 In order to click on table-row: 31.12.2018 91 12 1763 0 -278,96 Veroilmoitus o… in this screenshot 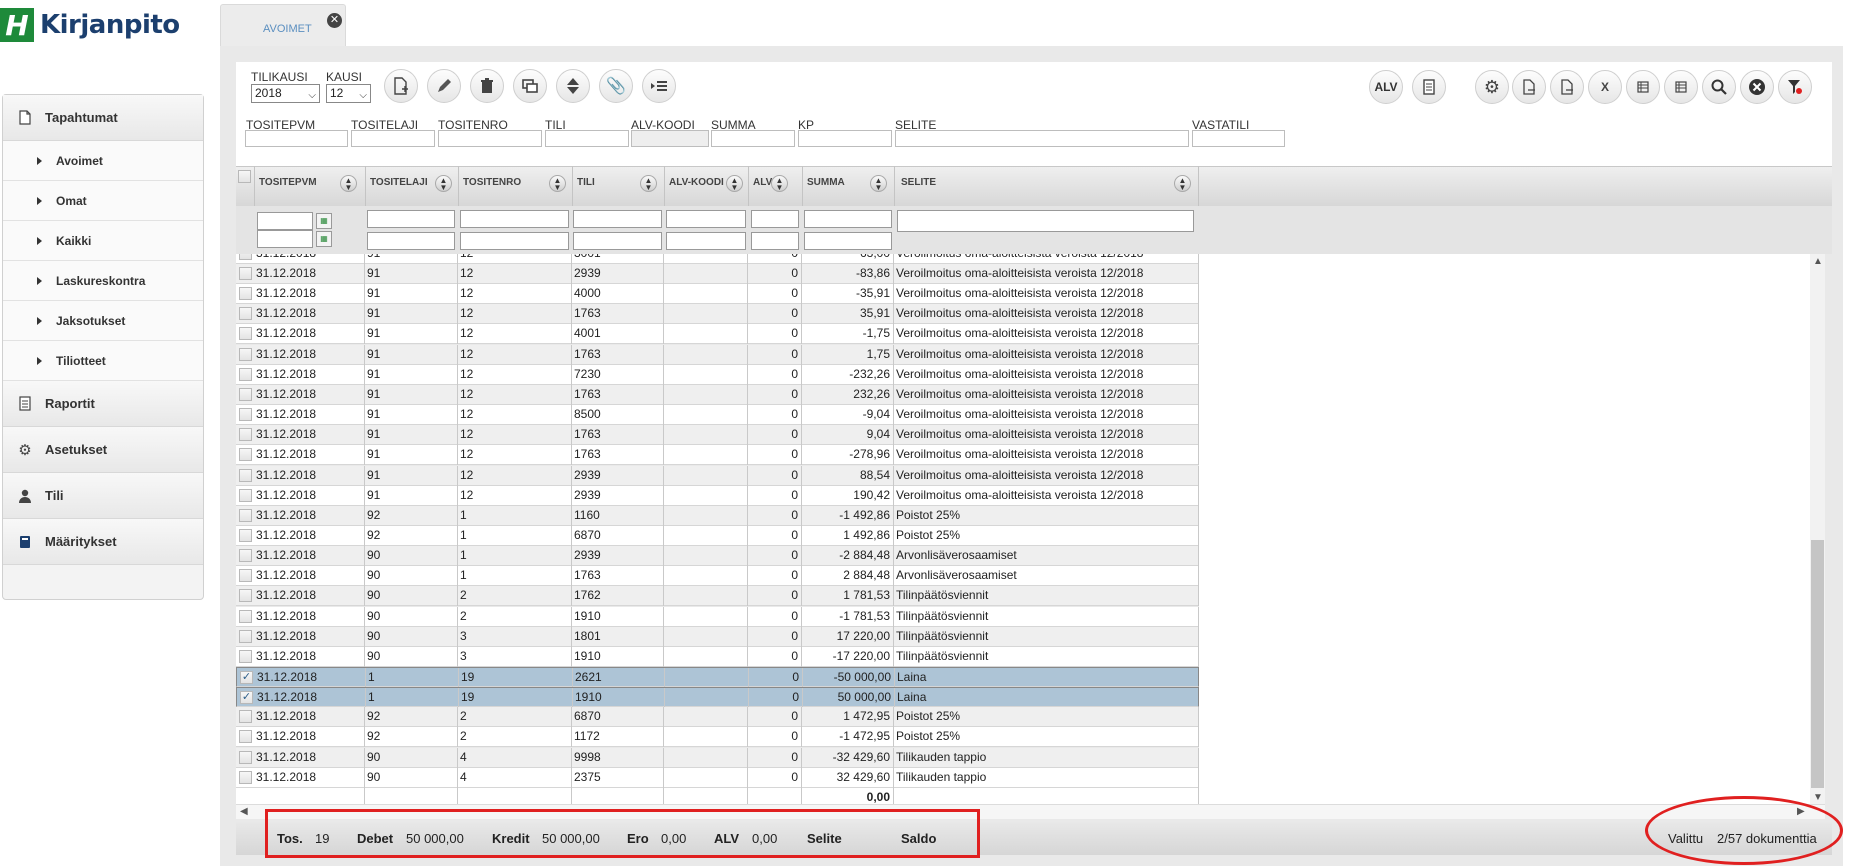, I will do `click(717, 455)`.